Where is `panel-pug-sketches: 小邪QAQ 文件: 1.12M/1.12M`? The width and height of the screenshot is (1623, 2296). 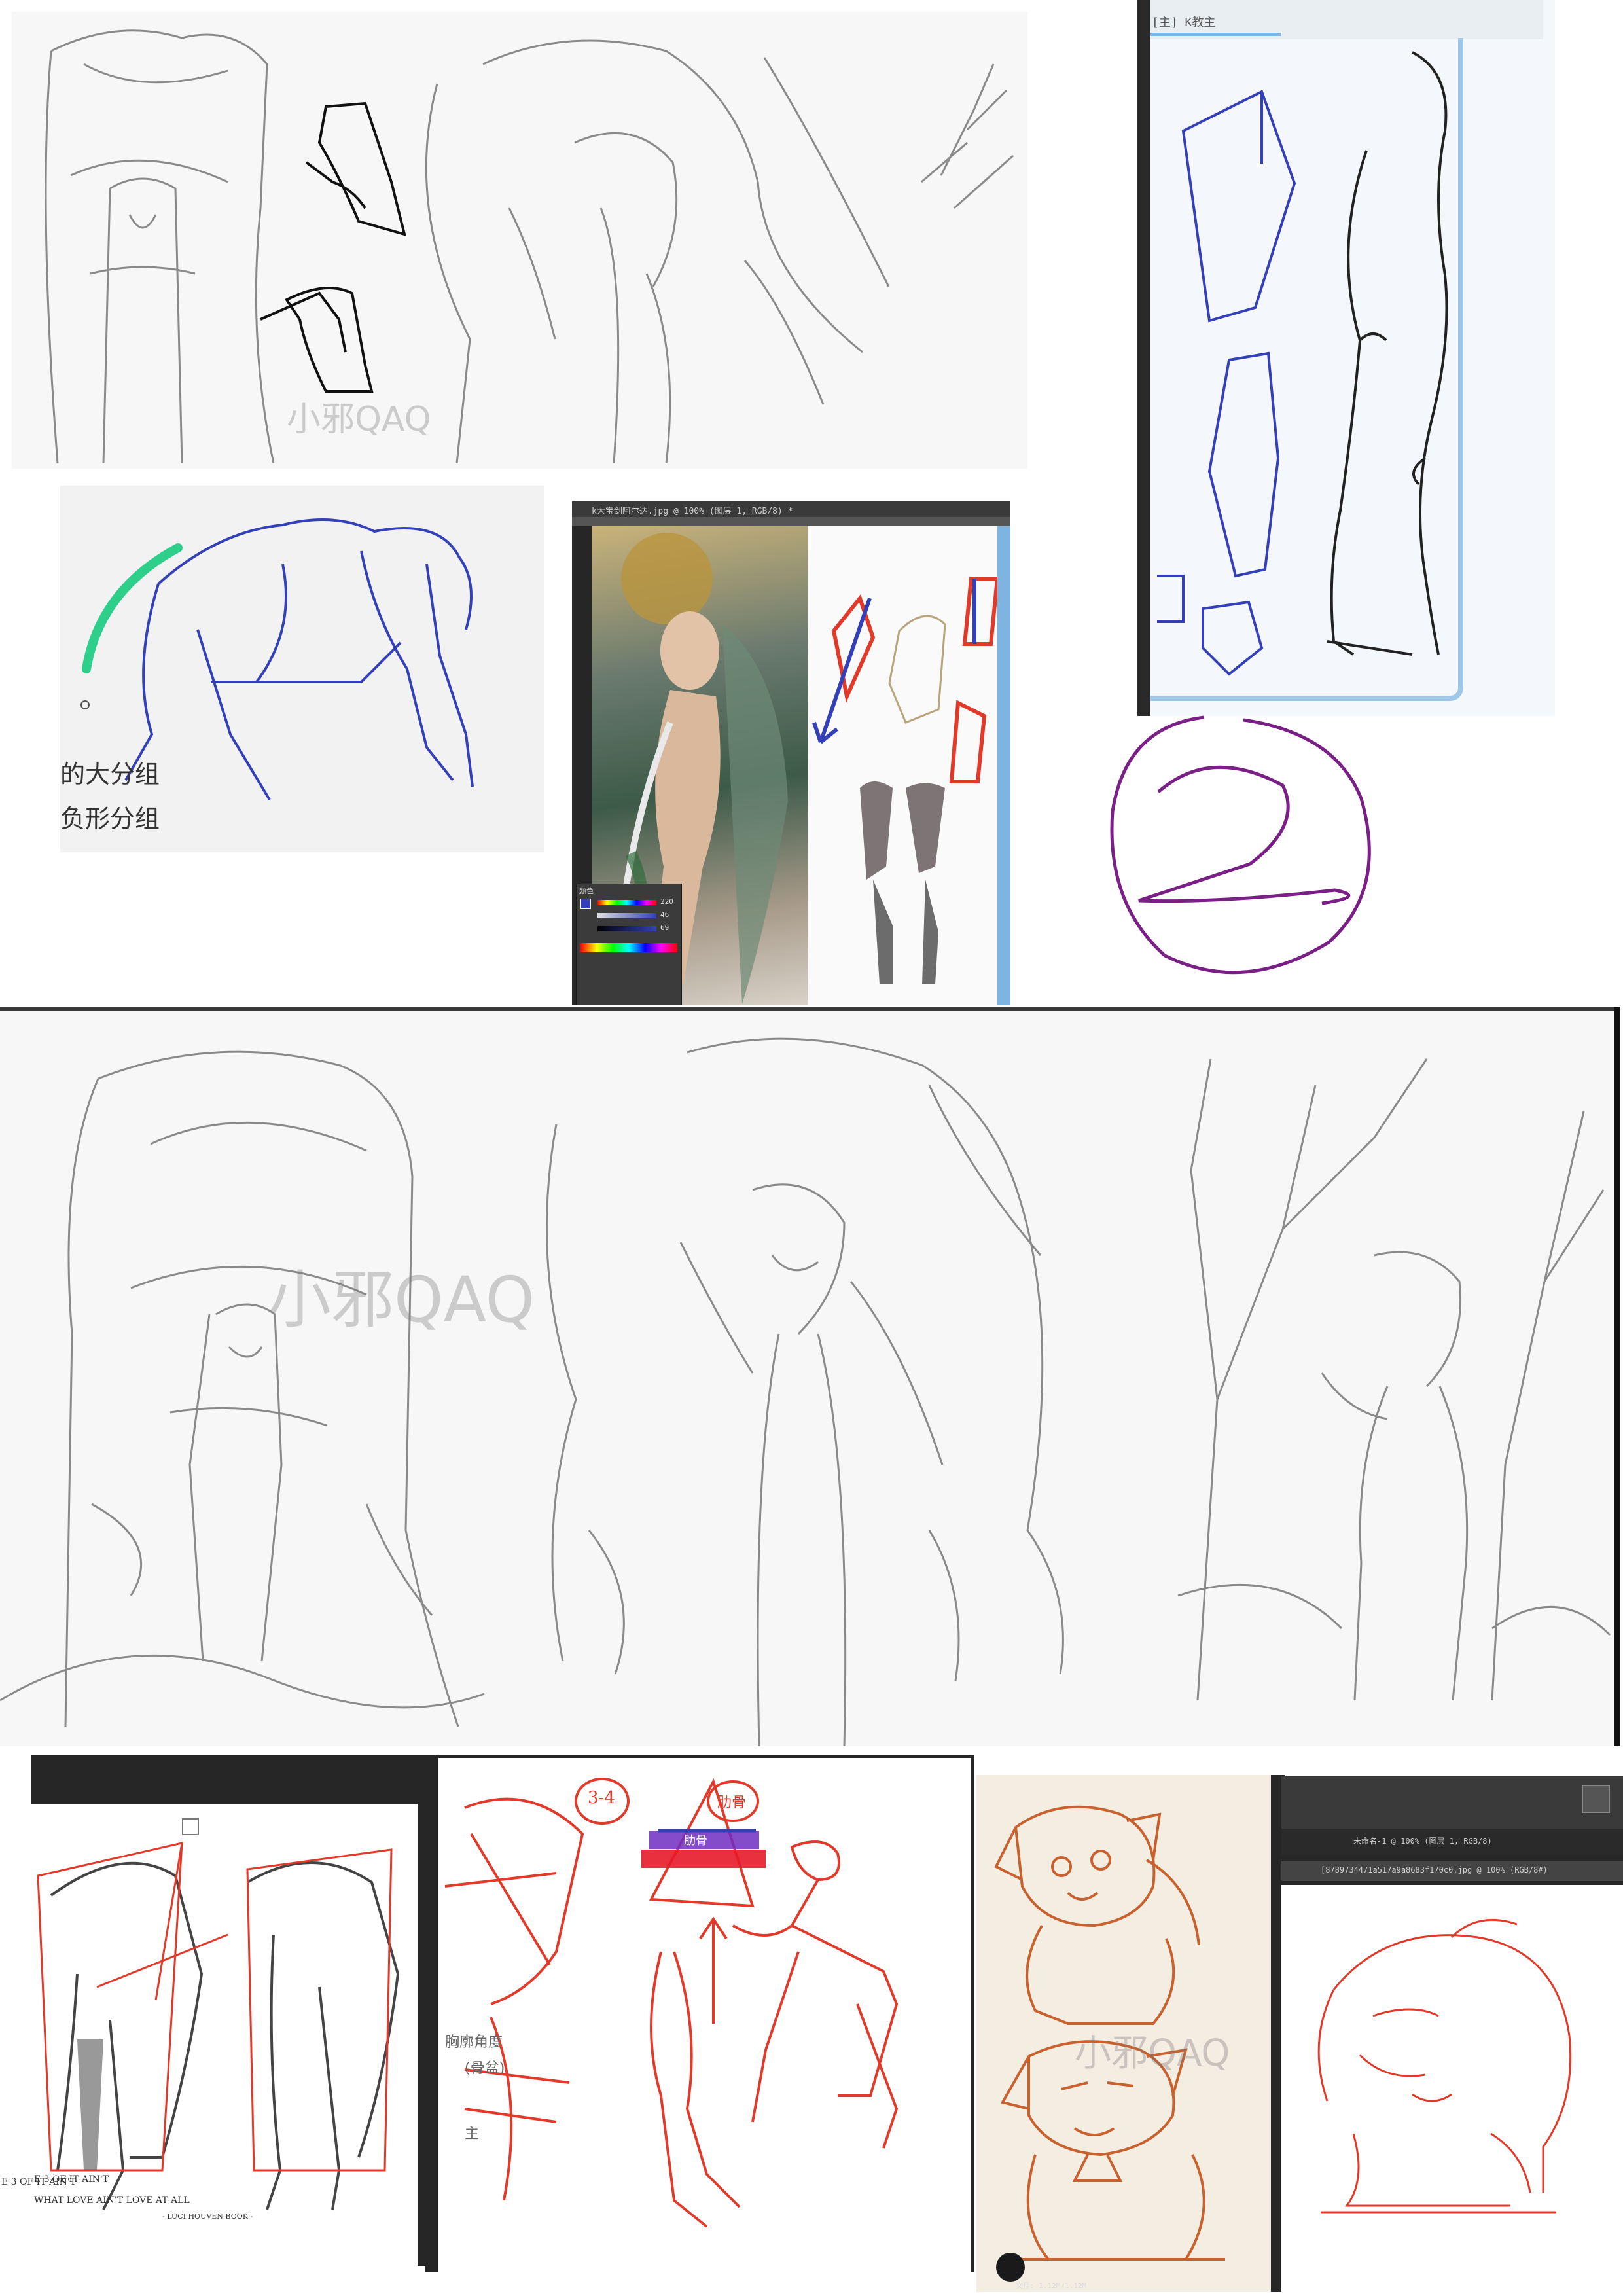 panel-pug-sketches: 小邪QAQ 文件: 1.12M/1.12M is located at coordinates (1130, 2033).